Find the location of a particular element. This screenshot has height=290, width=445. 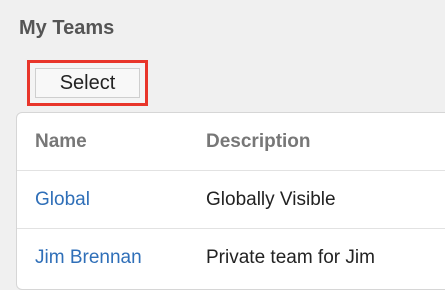

team-description: Private team for Jim is located at coordinates (290, 257).